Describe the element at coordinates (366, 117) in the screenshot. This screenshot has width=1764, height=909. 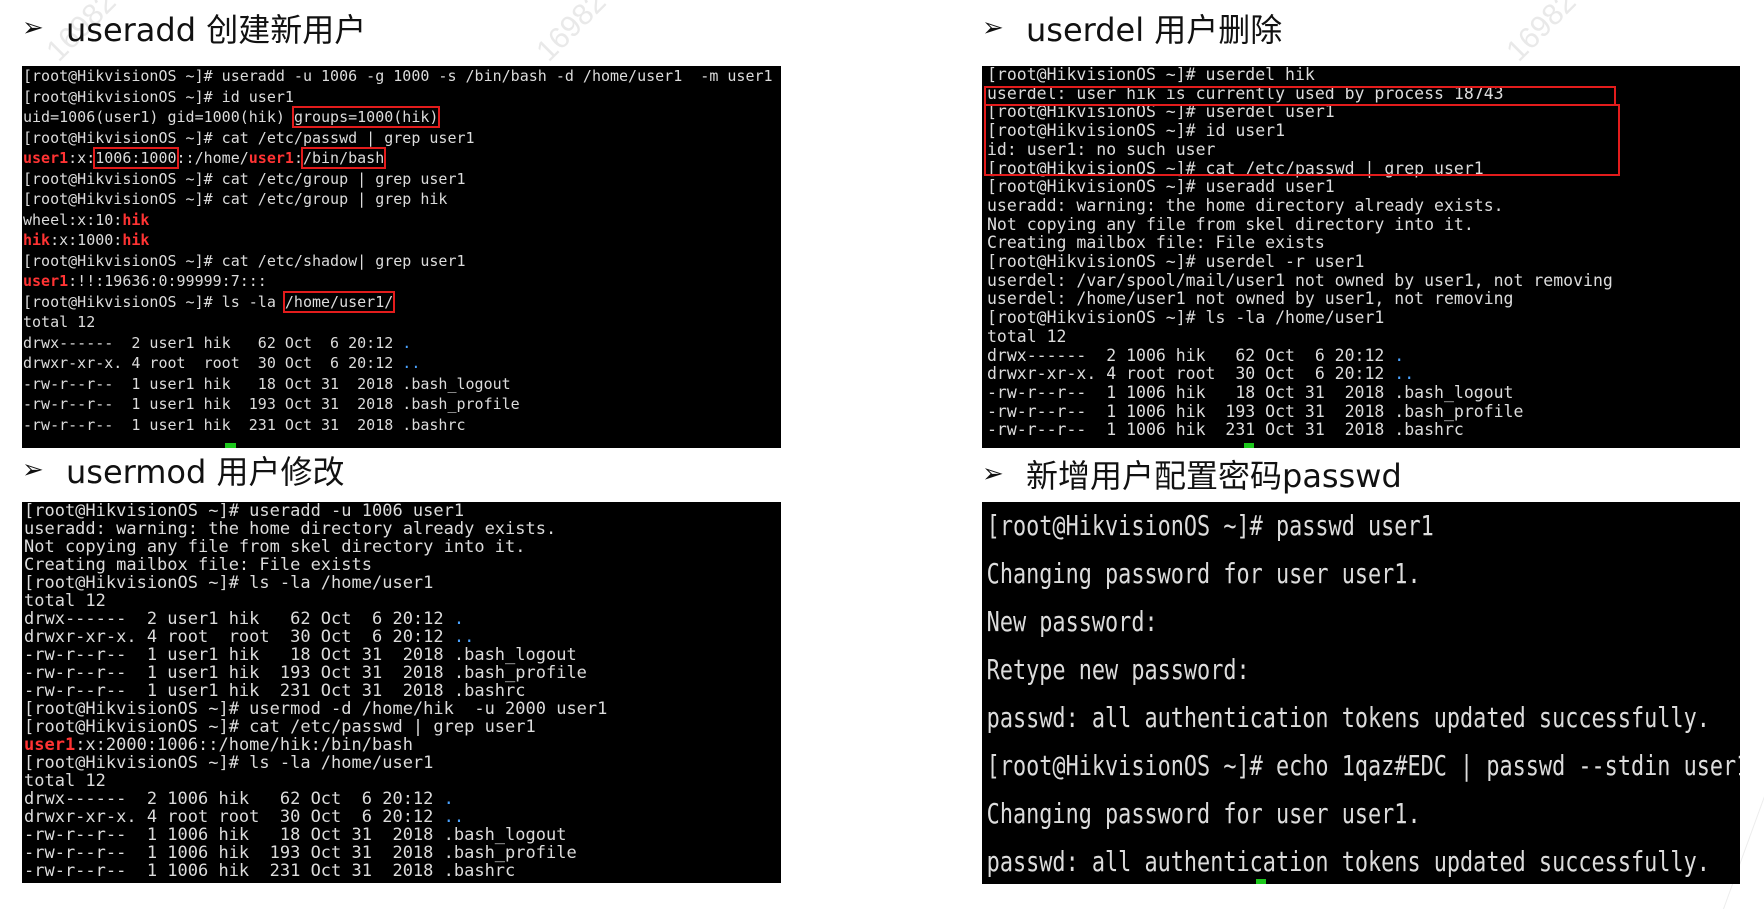
I see `groups-highlight: groups=1000(hik)` at that location.